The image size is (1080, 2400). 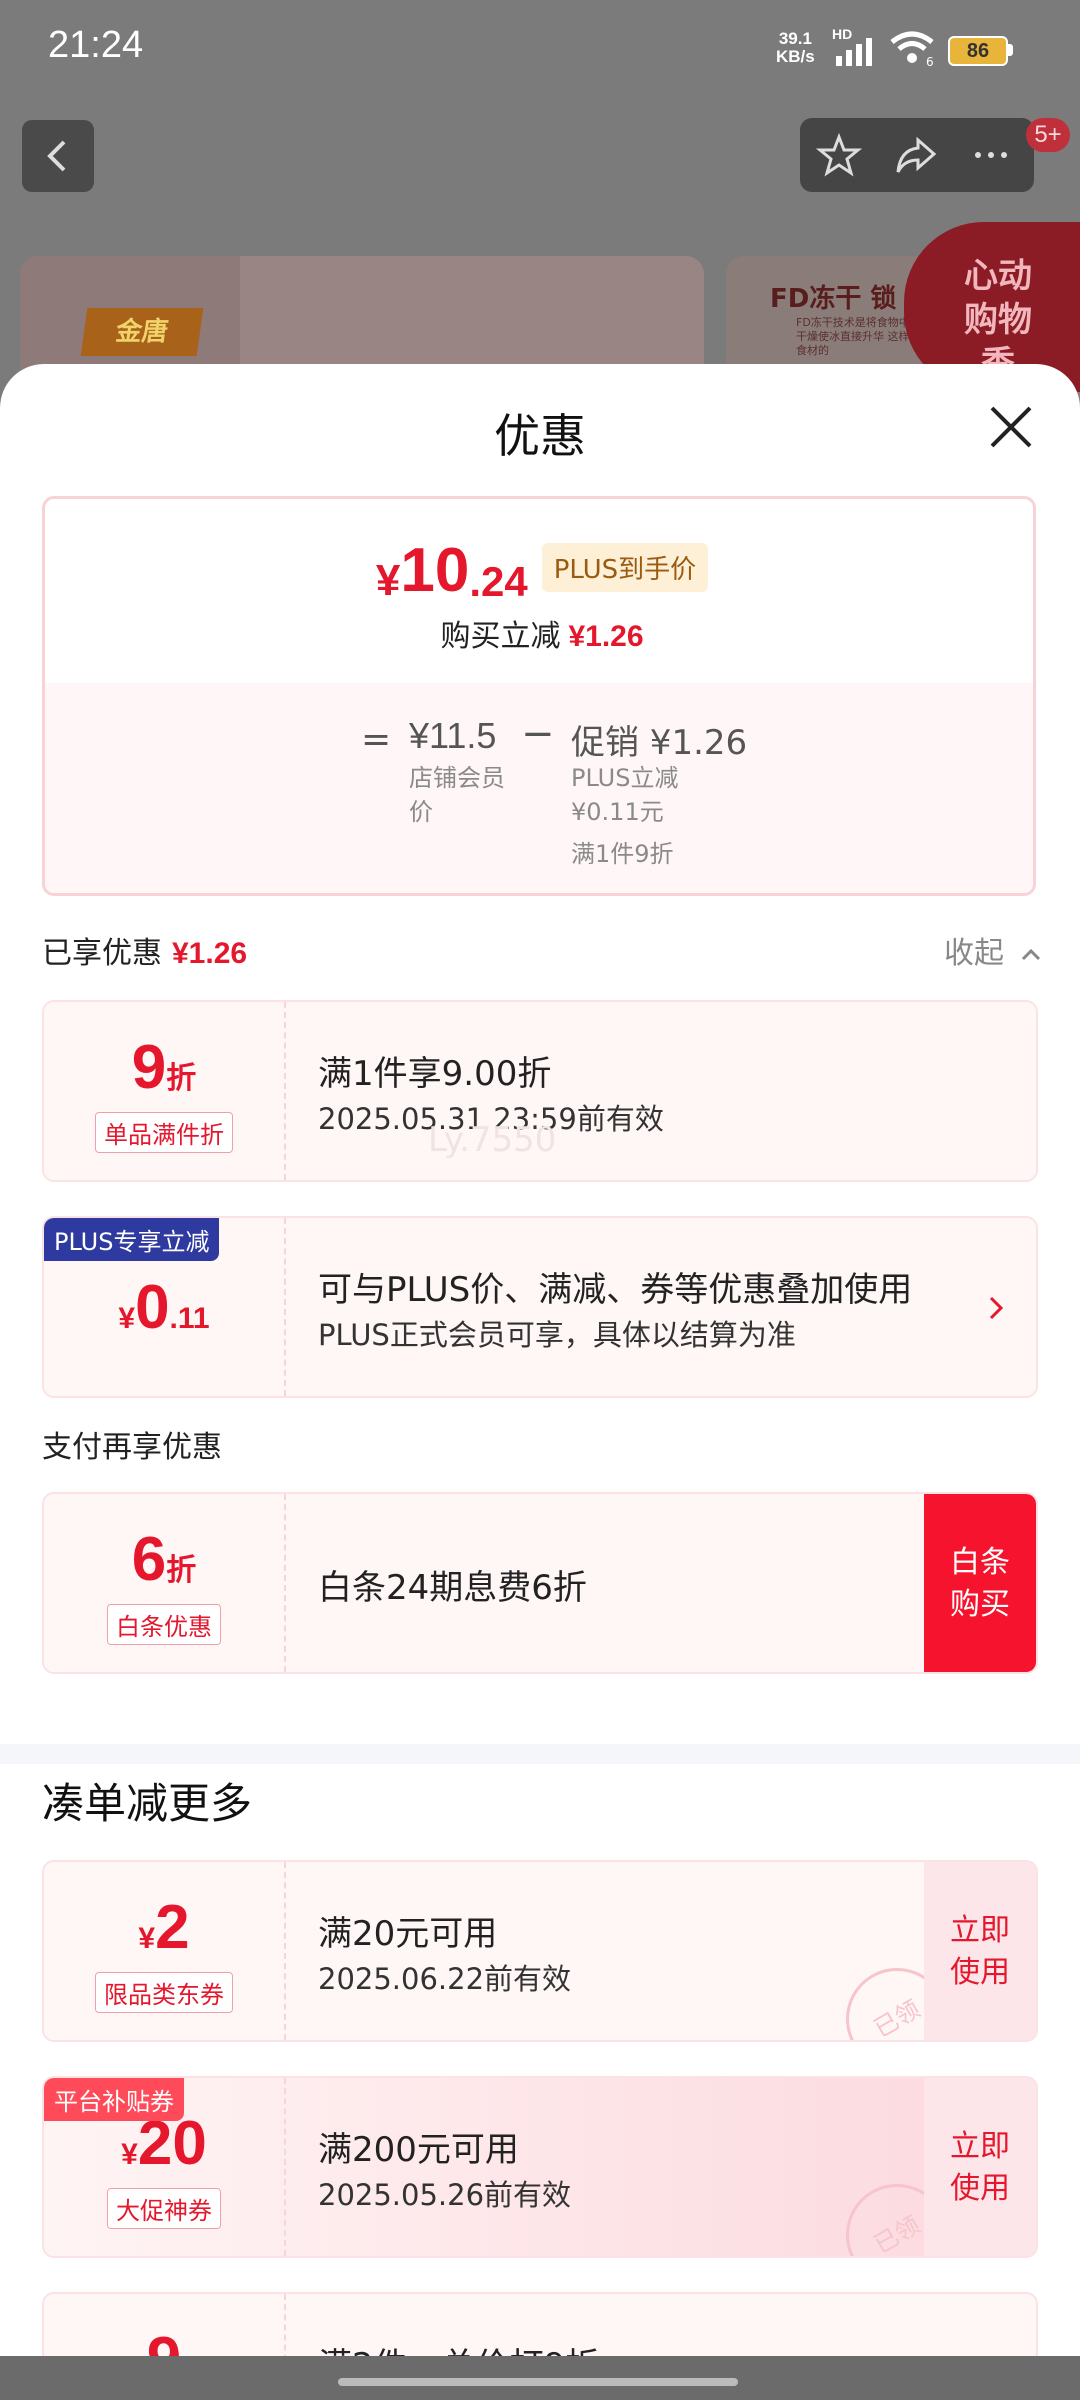 What do you see at coordinates (538, 2382) in the screenshot?
I see `home-indicator` at bounding box center [538, 2382].